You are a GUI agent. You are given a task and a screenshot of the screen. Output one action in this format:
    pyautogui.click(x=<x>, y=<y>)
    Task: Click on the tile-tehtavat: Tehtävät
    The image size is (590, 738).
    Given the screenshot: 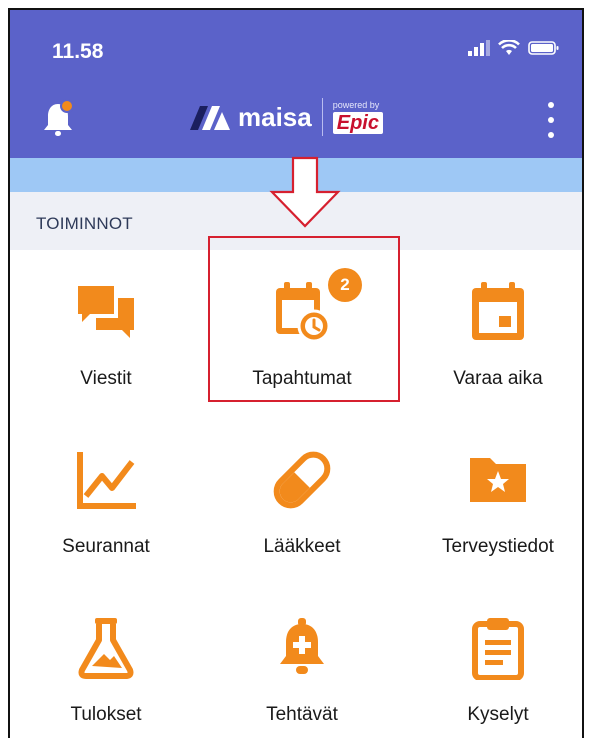 What is the action you would take?
    pyautogui.click(x=302, y=662)
    